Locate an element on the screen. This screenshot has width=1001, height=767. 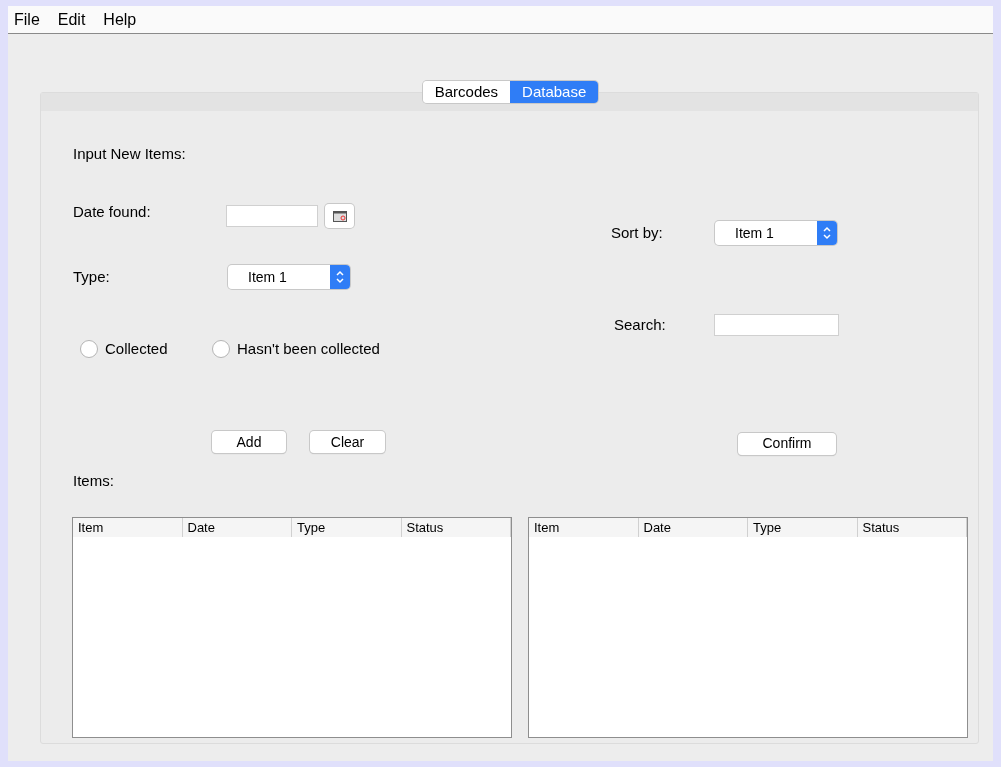
tab: Barcodes is located at coordinates (466, 92).